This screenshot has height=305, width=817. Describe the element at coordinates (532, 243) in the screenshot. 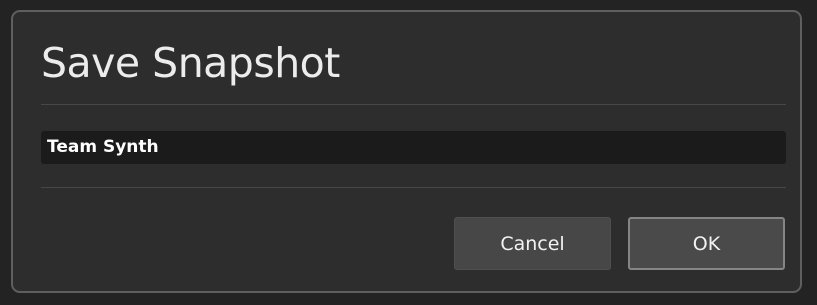

I see `cancel-button: Cancel` at that location.